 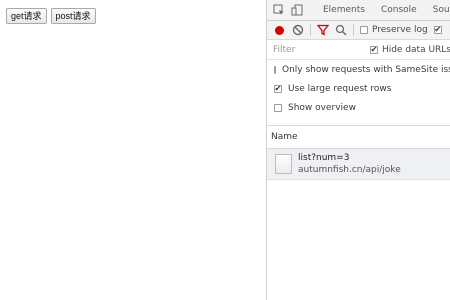 I want to click on large-rows-checkbox: ✔, so click(x=278, y=88).